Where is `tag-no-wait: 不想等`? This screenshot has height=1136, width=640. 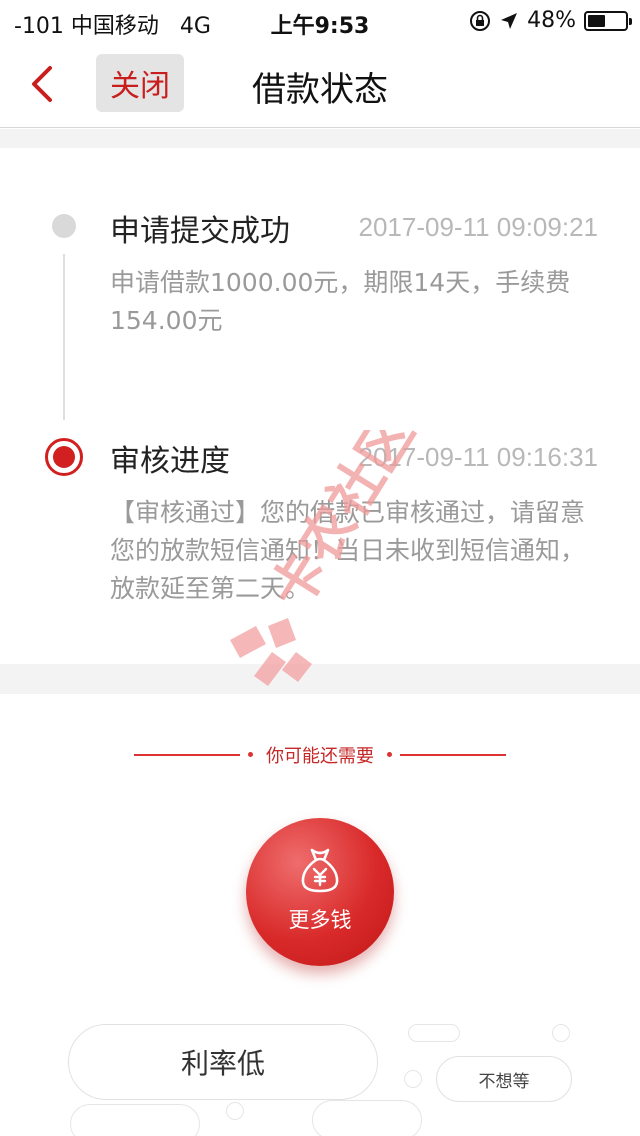 tag-no-wait: 不想等 is located at coordinates (504, 1079).